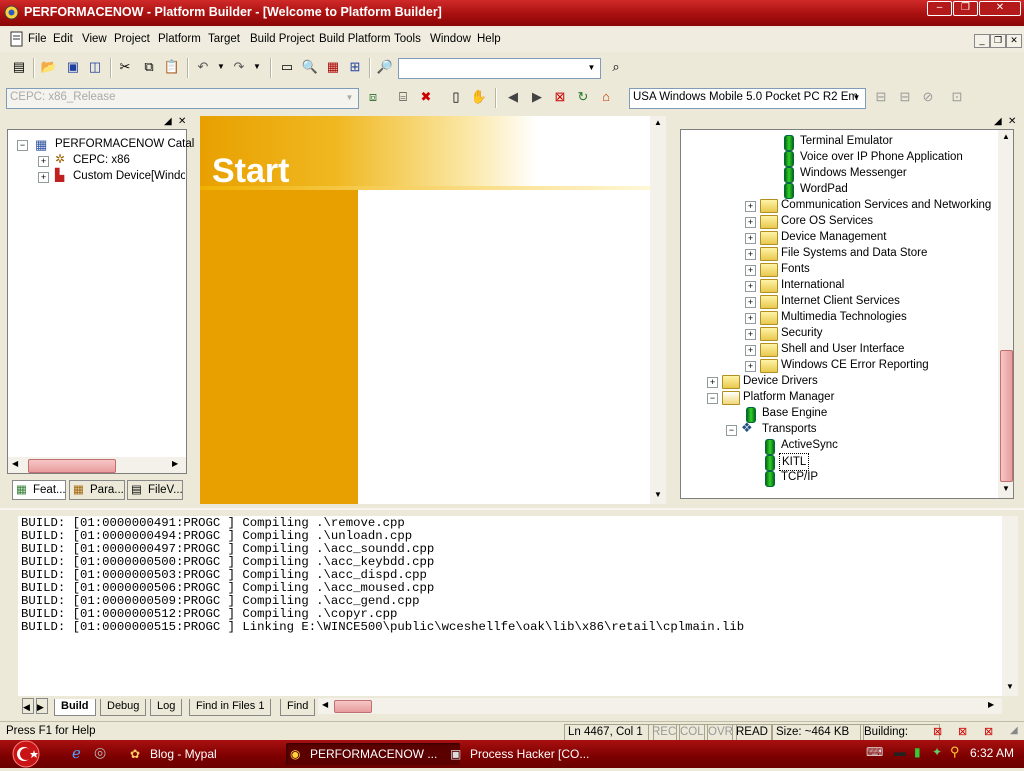 This screenshot has width=1024, height=771. Describe the element at coordinates (355, 39) in the screenshot. I see `menu-build-platform: Build Platform` at that location.